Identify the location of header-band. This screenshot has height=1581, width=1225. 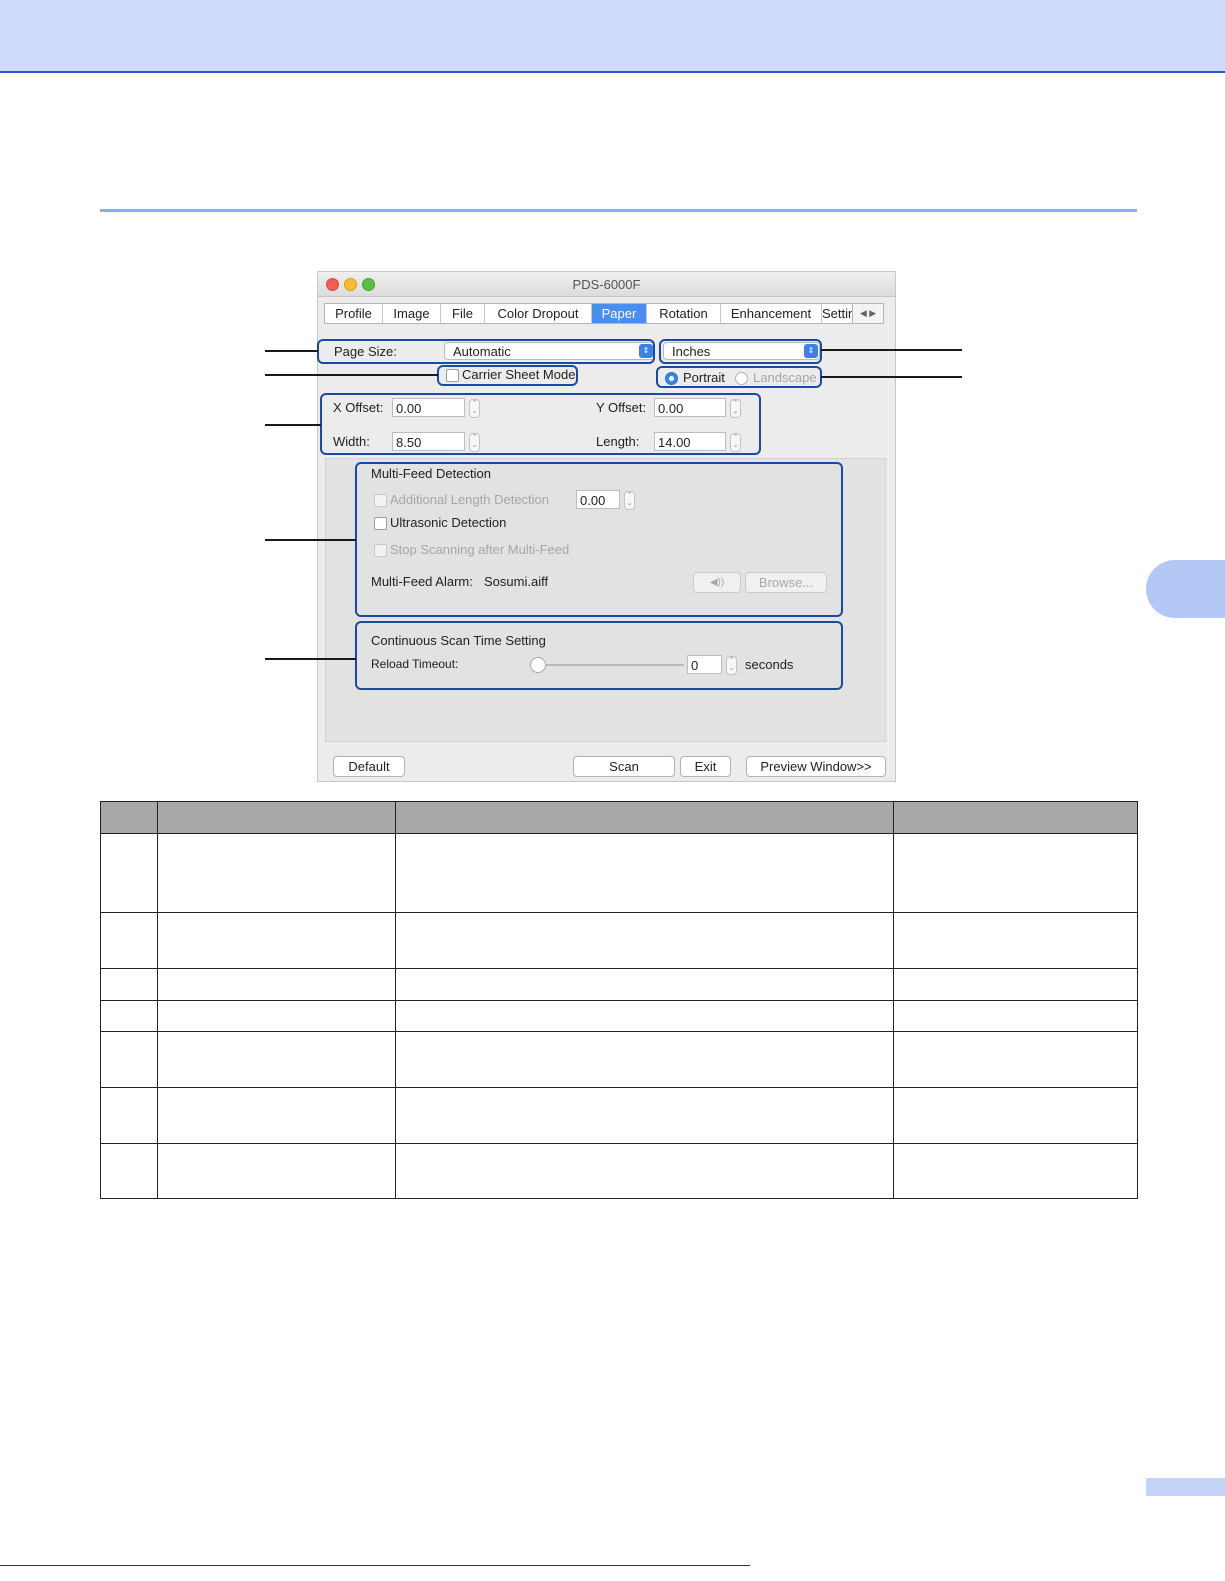
(612, 36).